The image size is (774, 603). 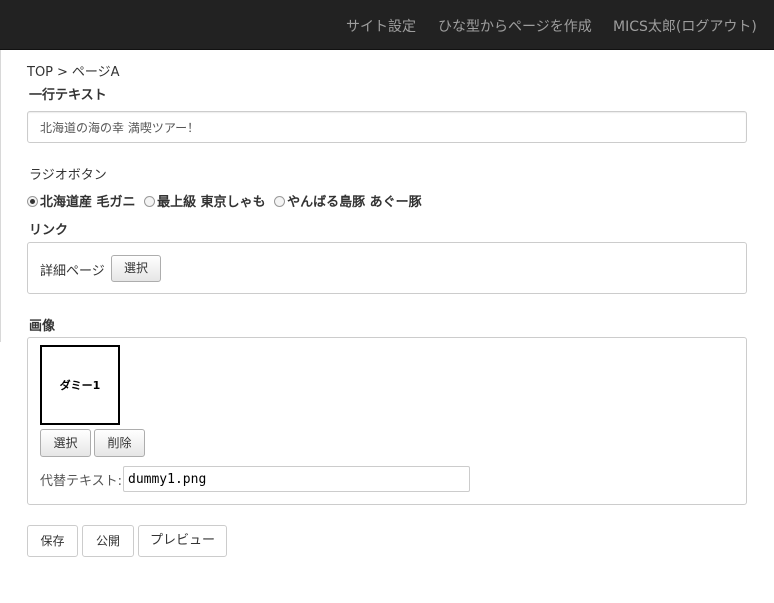 What do you see at coordinates (108, 541) in the screenshot?
I see `publish-button: 公開` at bounding box center [108, 541].